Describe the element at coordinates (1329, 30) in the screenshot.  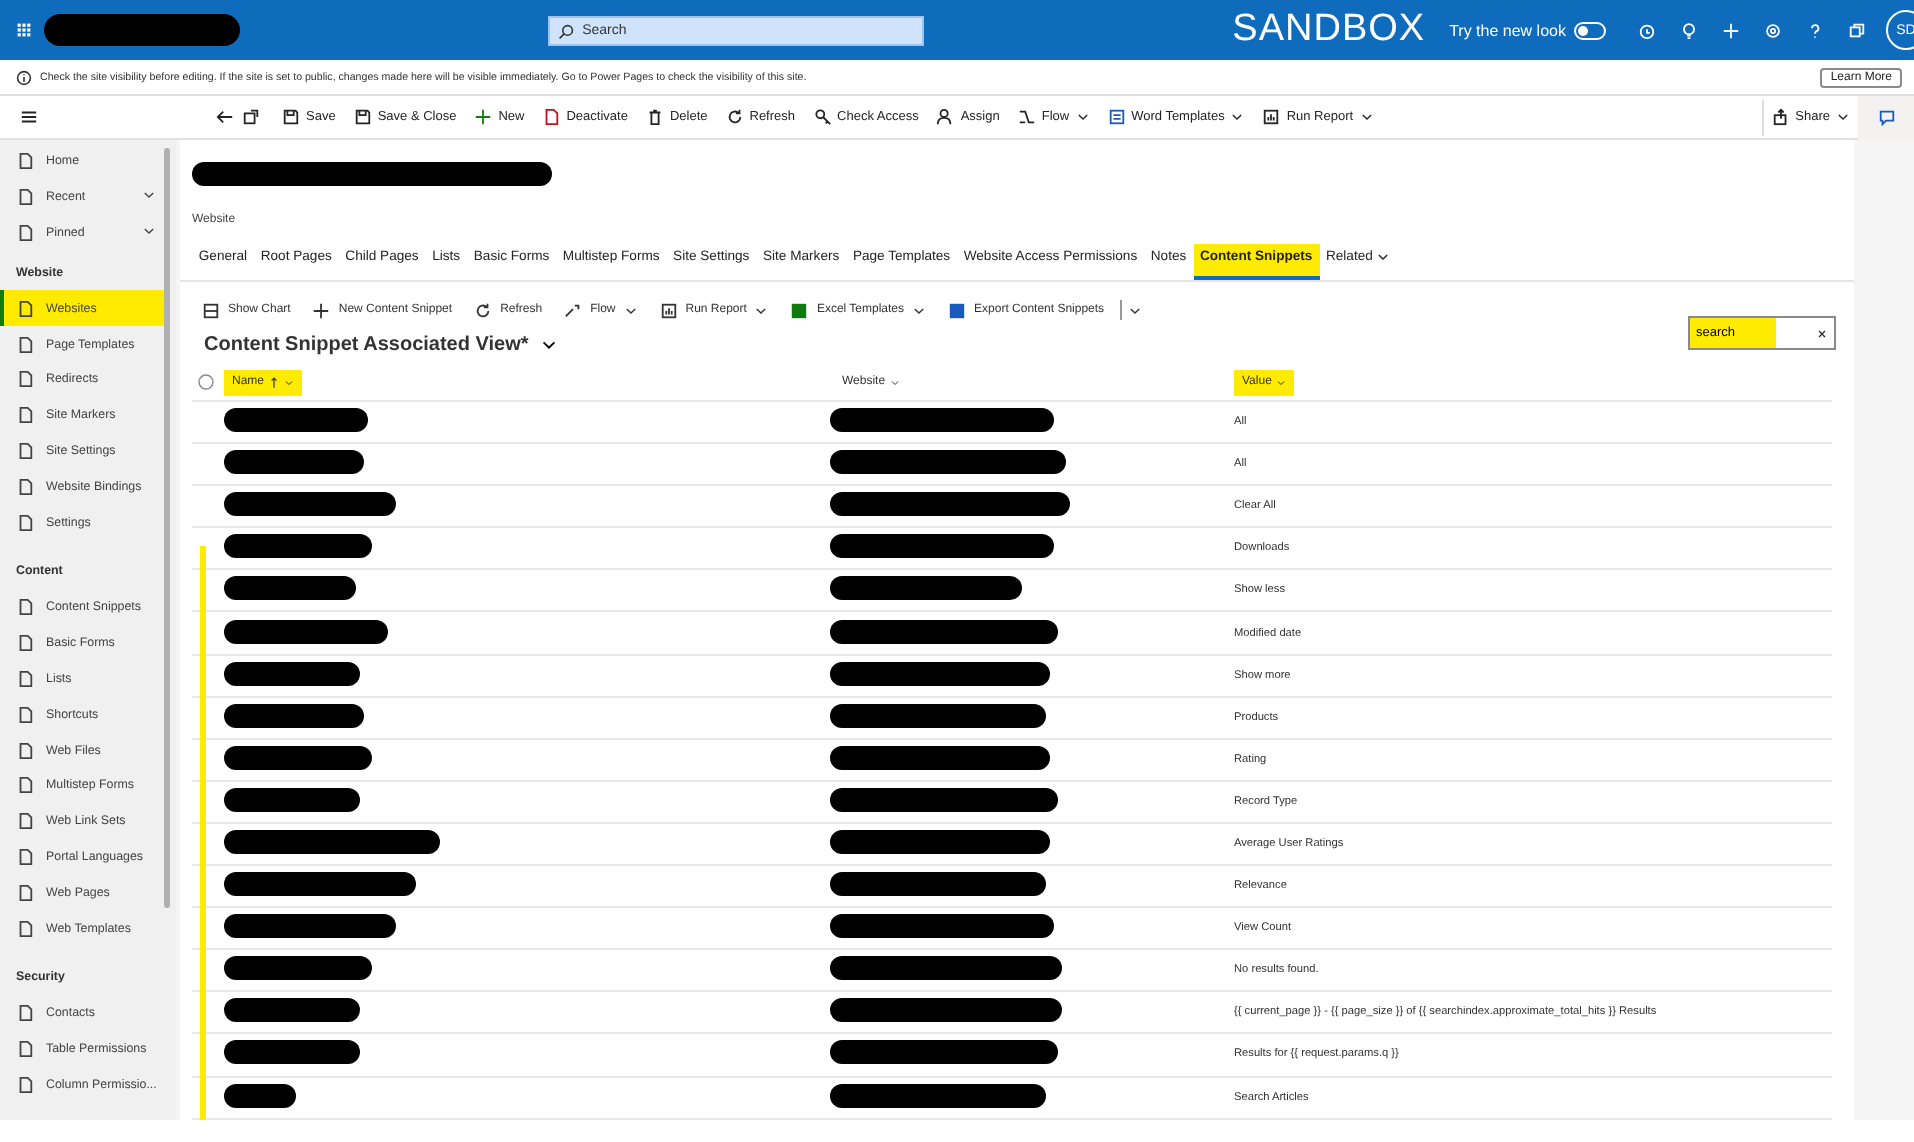
I see `environment-label: SANDBOX` at that location.